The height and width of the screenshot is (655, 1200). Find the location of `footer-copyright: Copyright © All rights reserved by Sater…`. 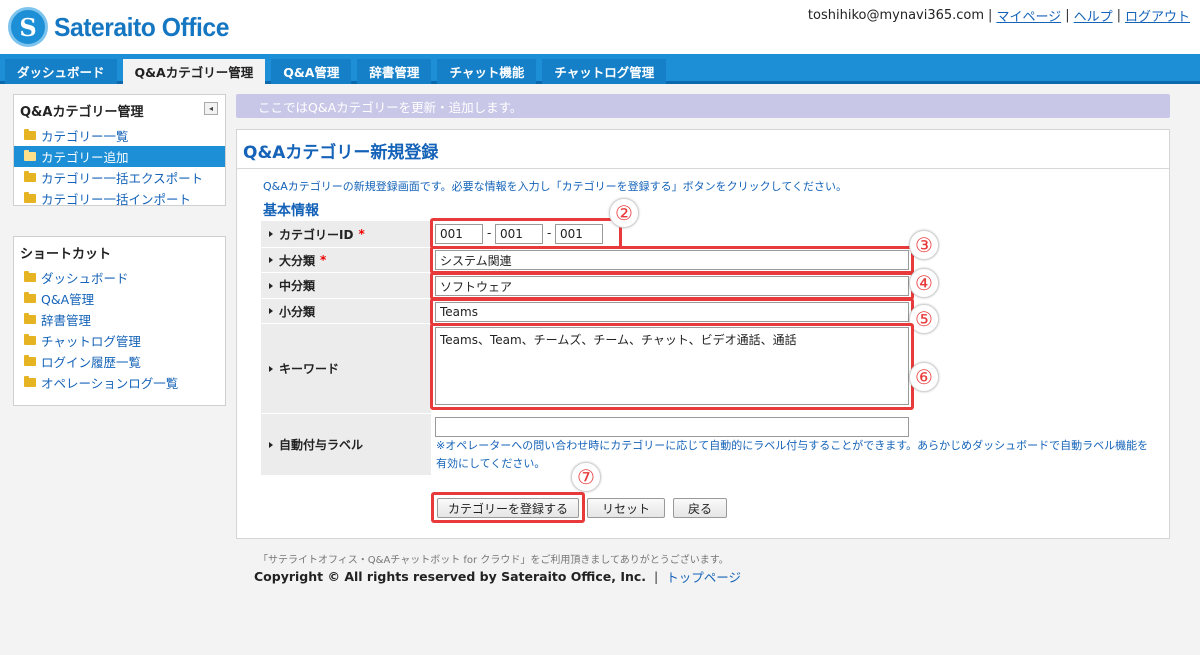

footer-copyright: Copyright © All rights reserved by Sater… is located at coordinates (497, 576).